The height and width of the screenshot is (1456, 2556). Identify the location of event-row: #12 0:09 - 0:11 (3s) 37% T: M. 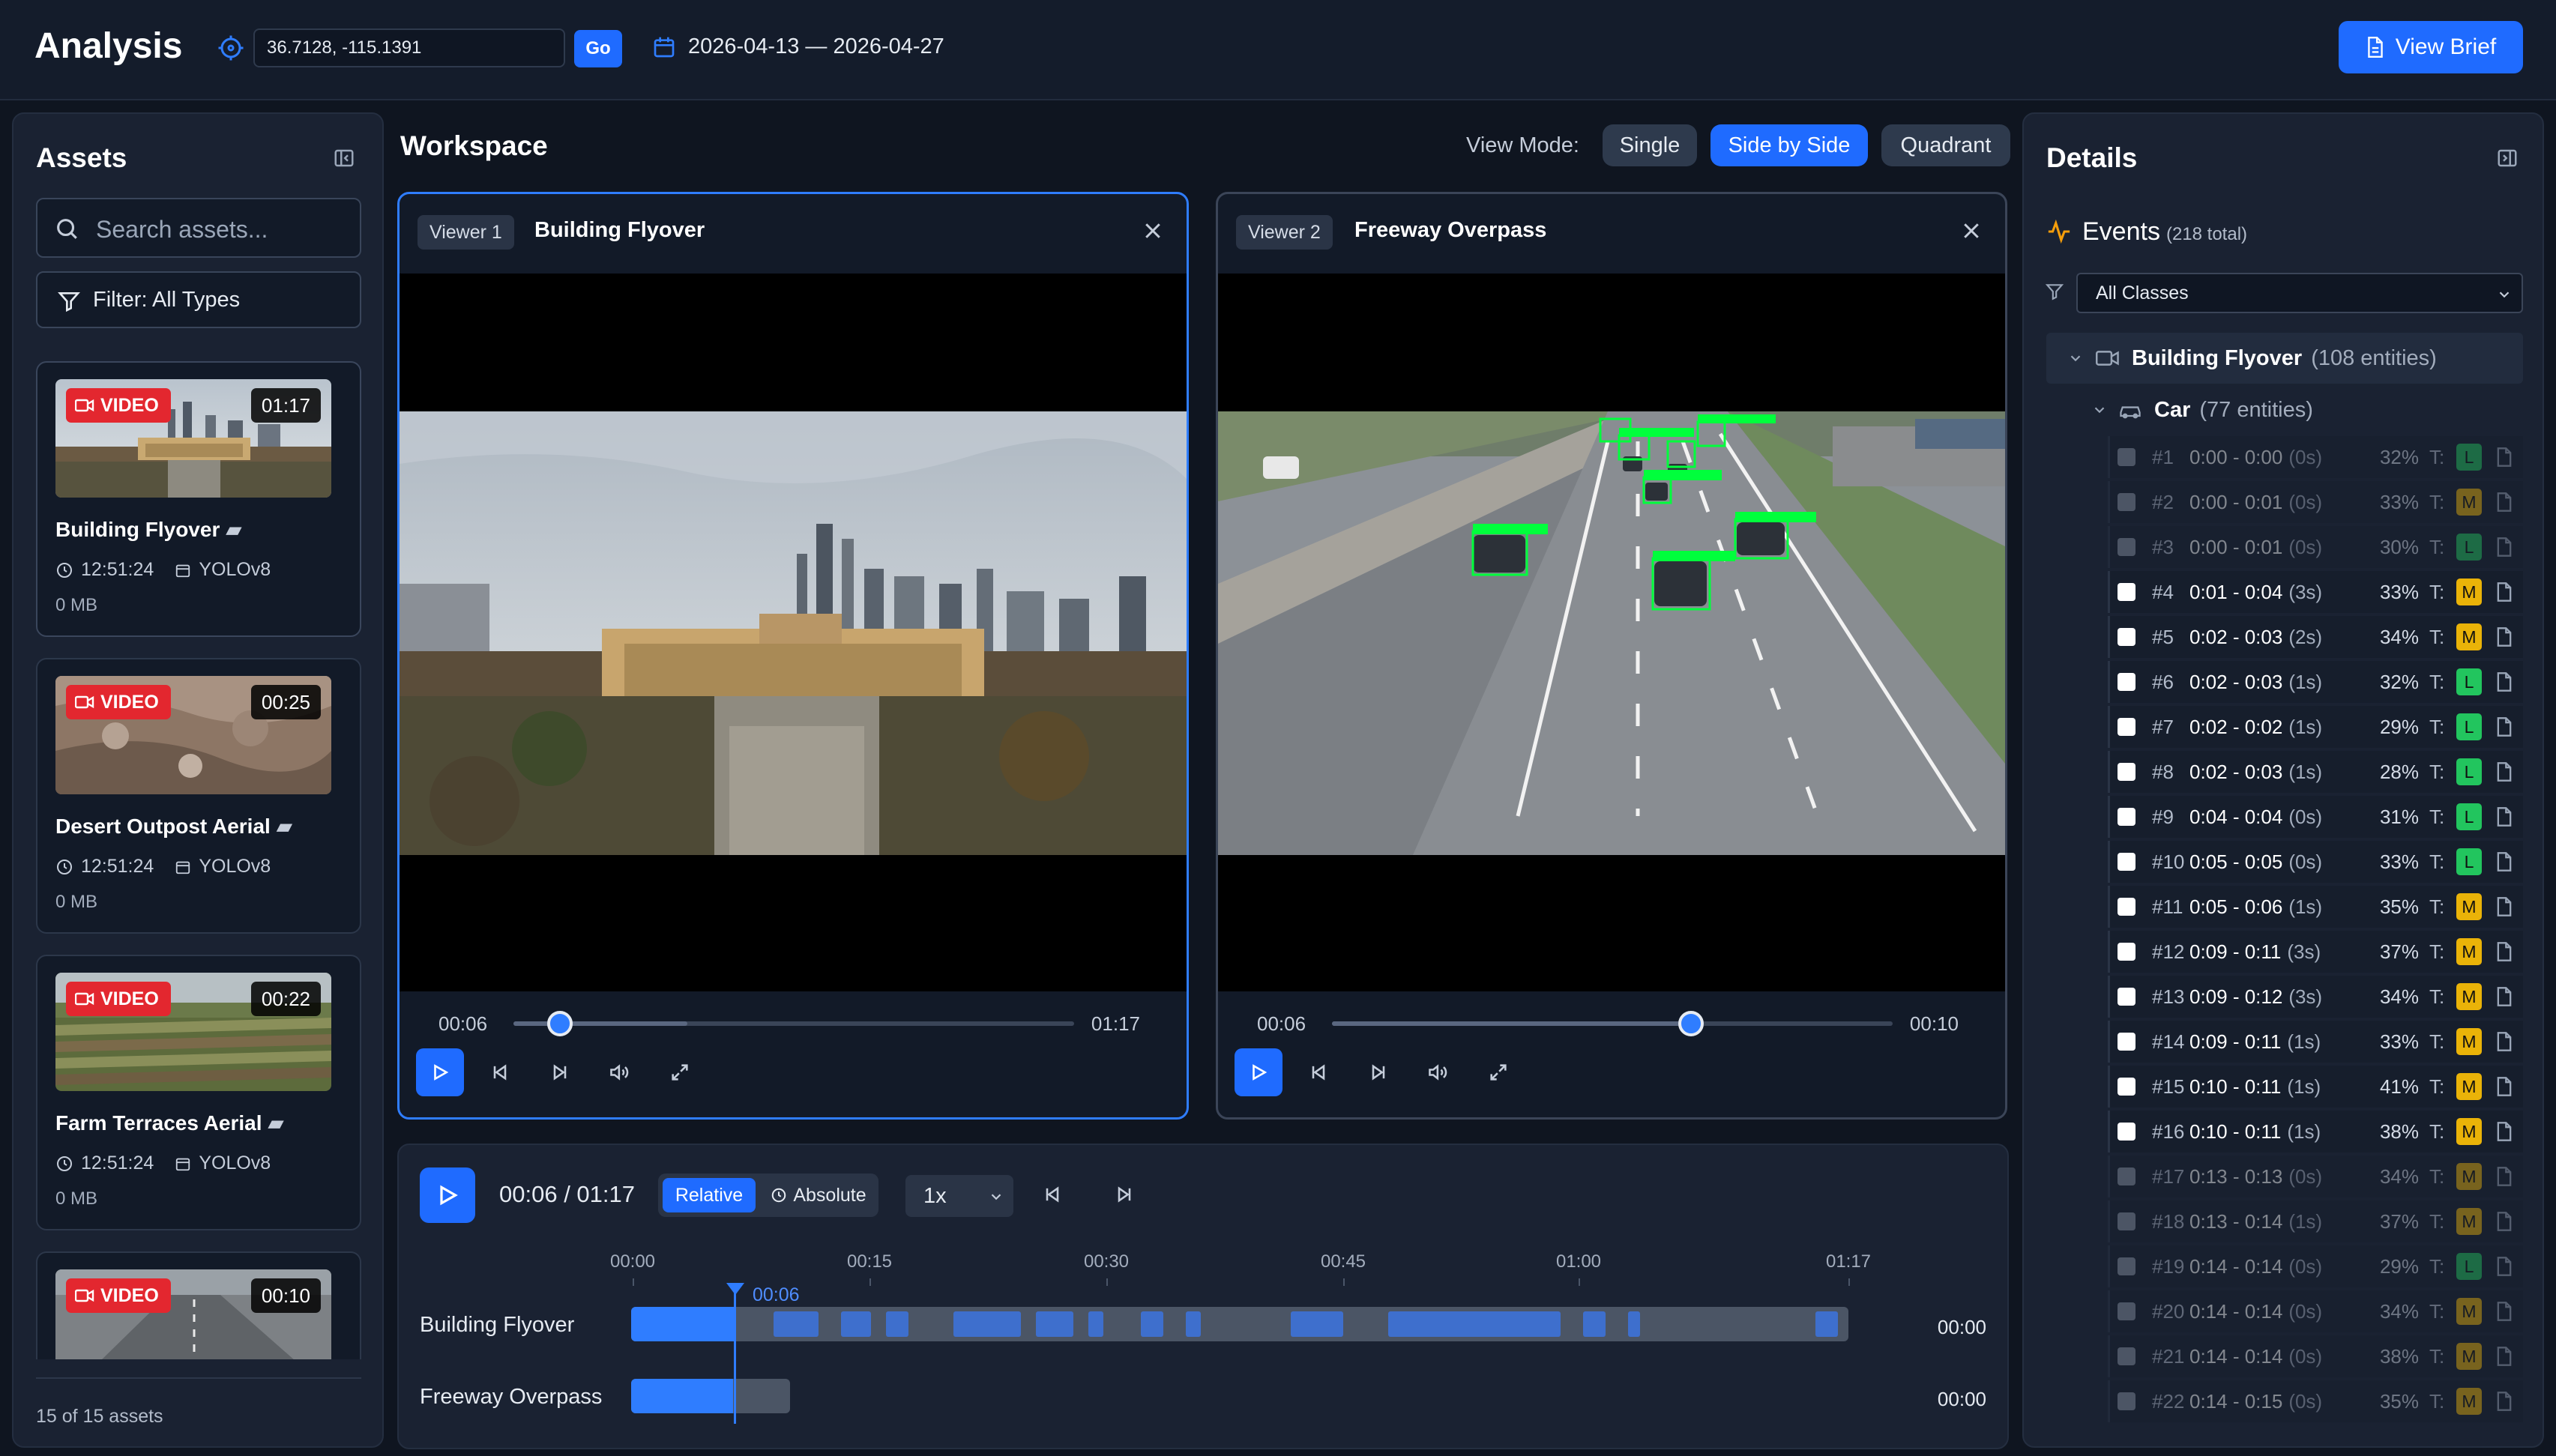
(2315, 952).